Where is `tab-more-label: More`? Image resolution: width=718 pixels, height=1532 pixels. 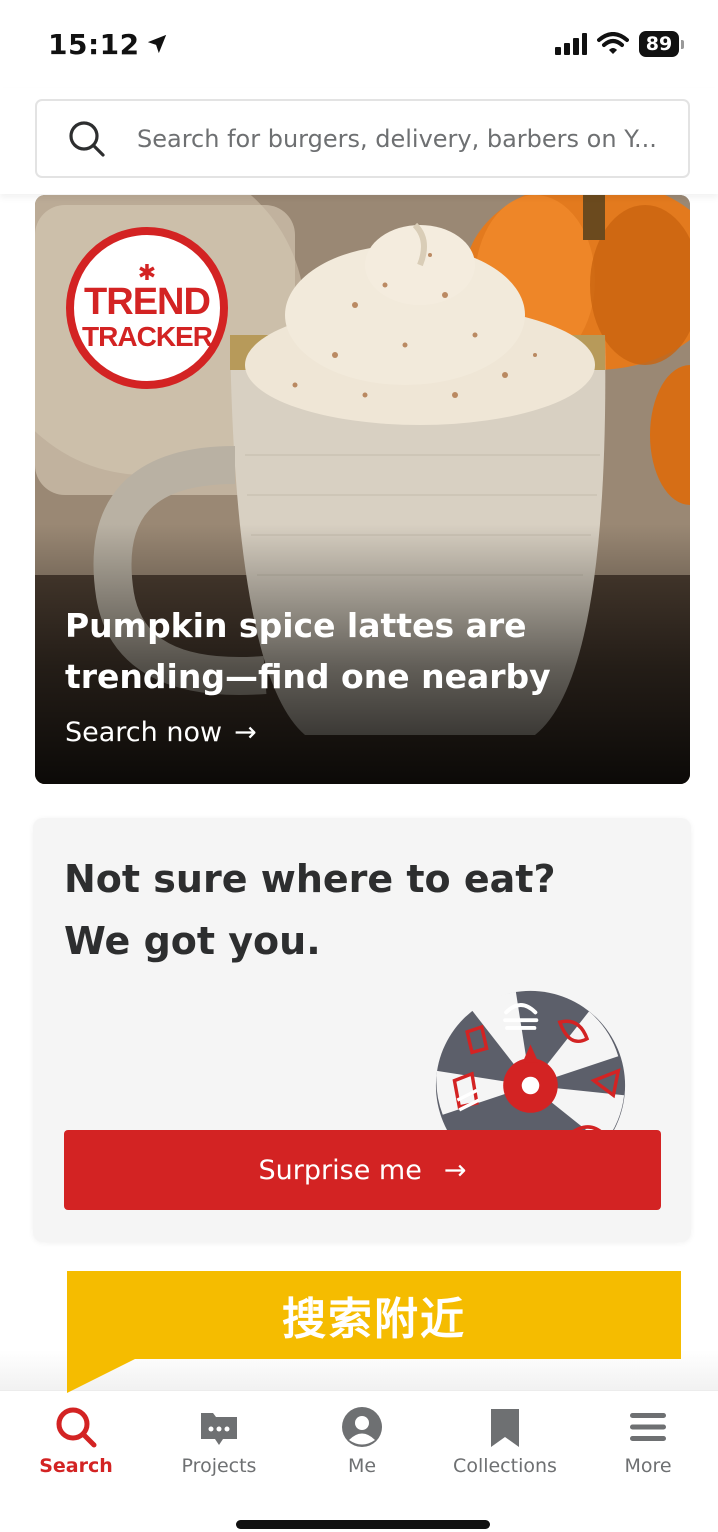
tab-more-label: More is located at coordinates (648, 1466).